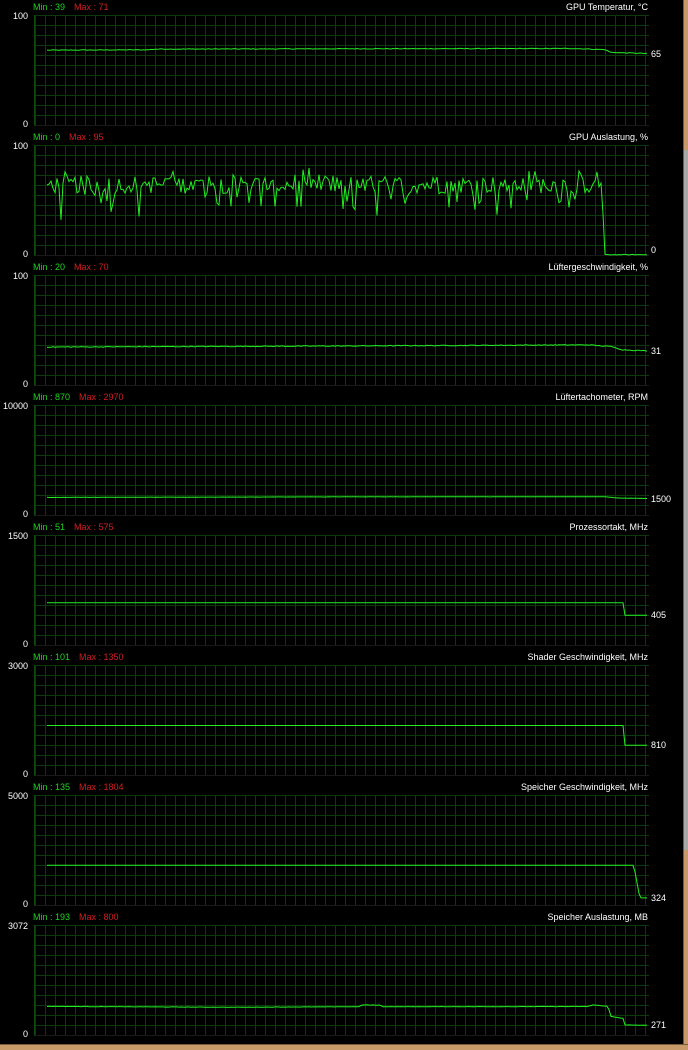  Describe the element at coordinates (49, 267) in the screenshot. I see `min-value: Min : 20` at that location.